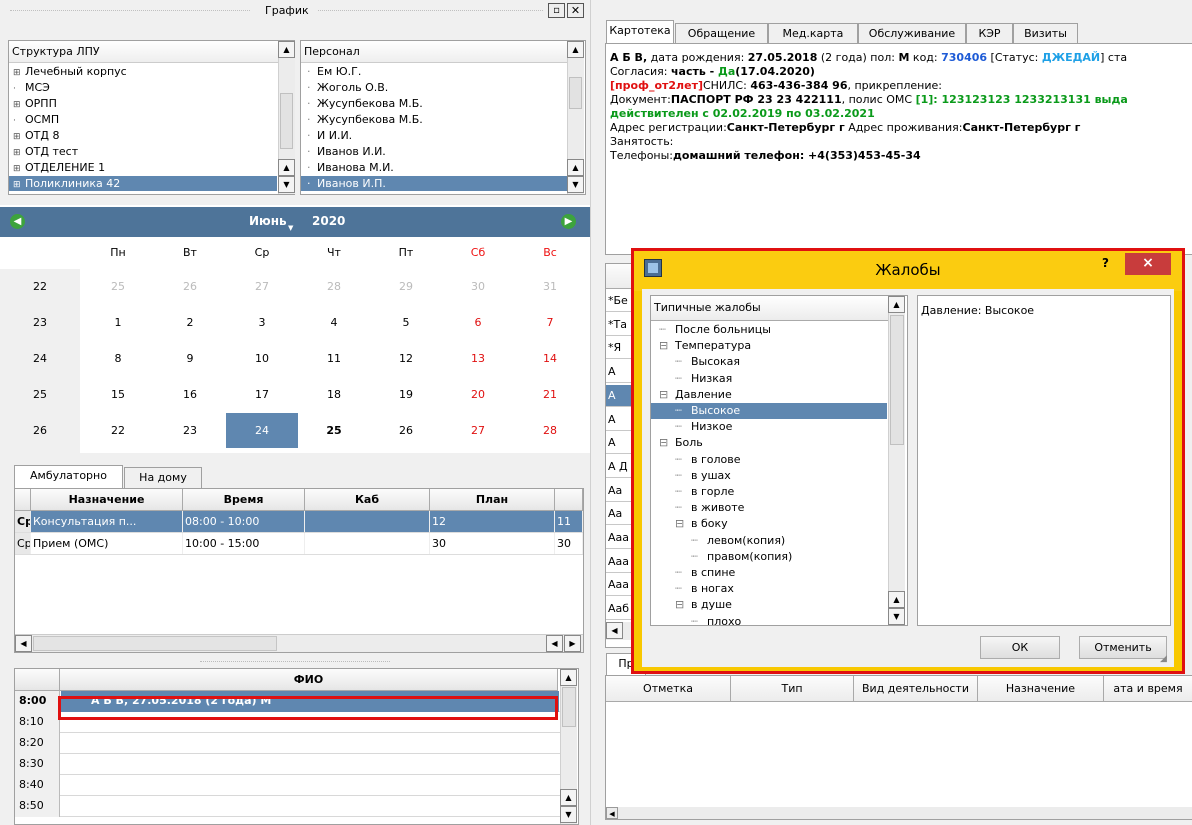 The image size is (1192, 825). Describe the element at coordinates (334, 358) in the screenshot. I see `calendar-day: 11` at that location.